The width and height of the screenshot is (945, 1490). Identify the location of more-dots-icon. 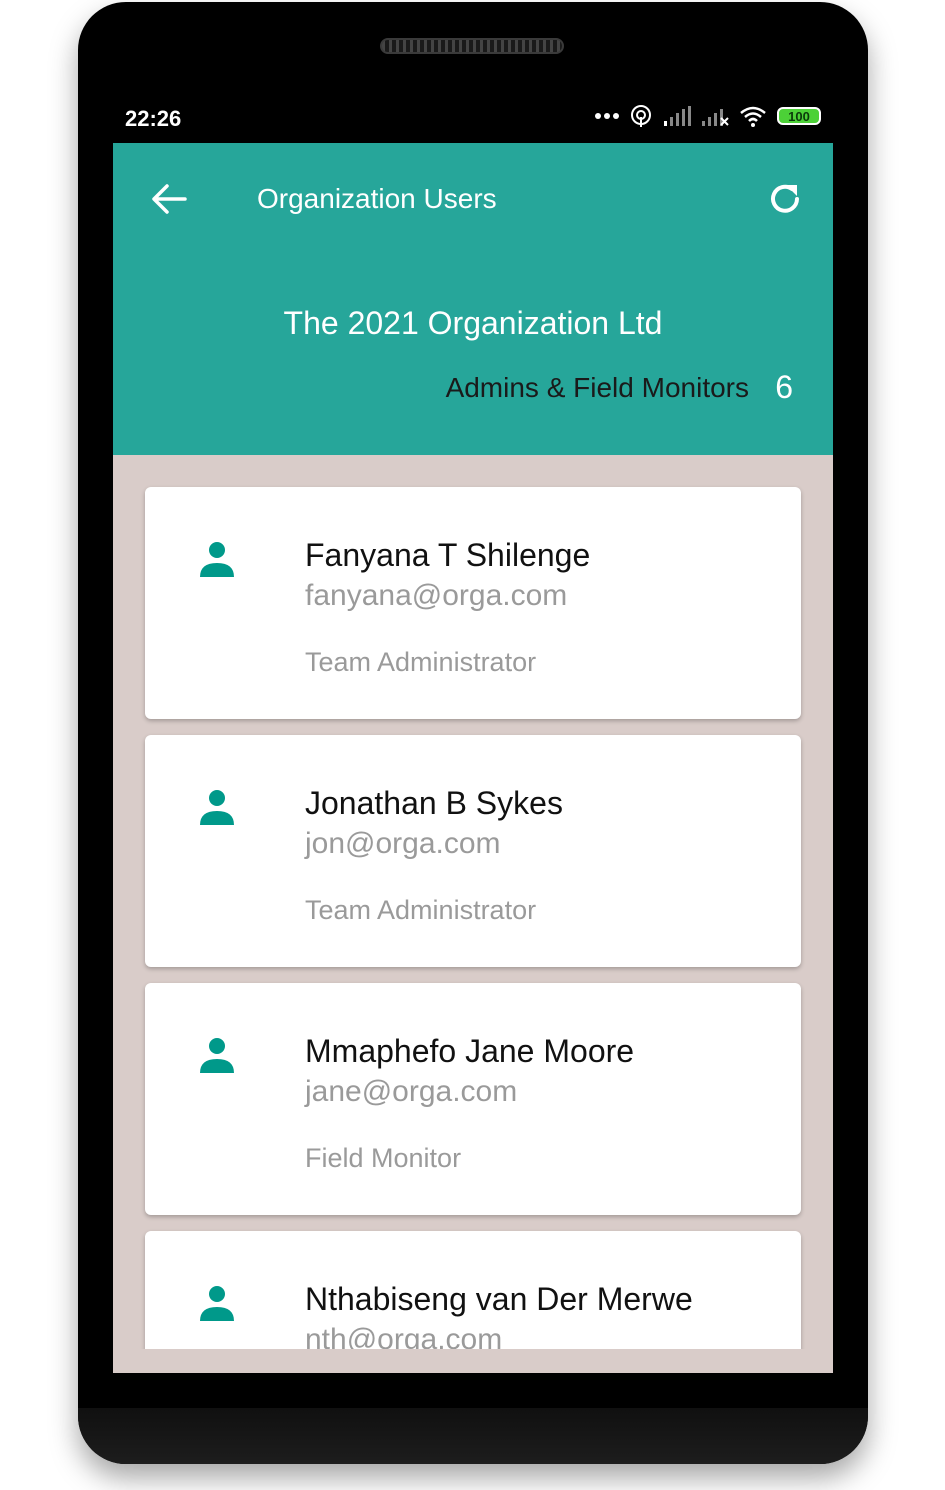
(607, 116).